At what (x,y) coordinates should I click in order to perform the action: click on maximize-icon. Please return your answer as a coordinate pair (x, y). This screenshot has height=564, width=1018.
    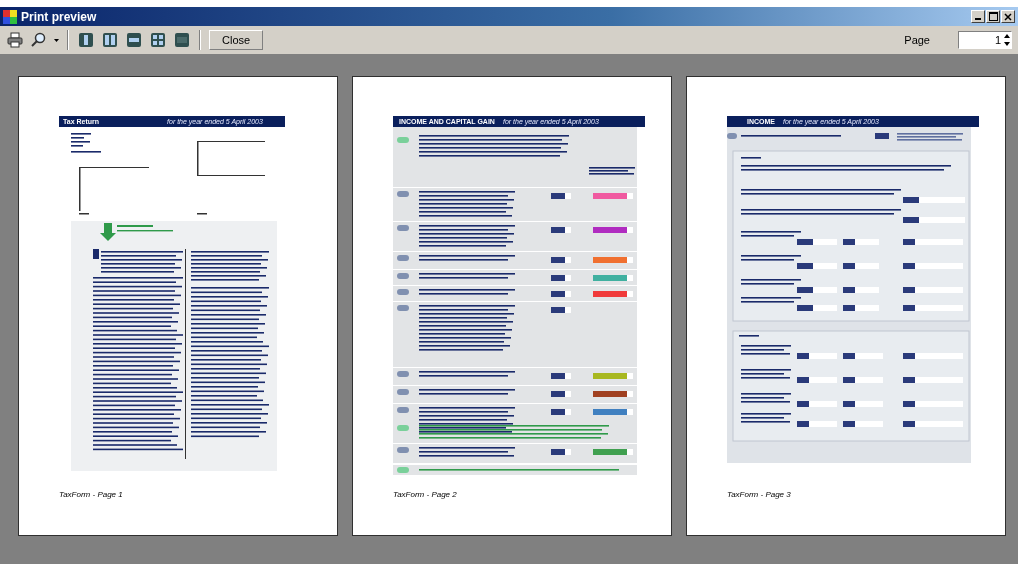
    Looking at the image, I should click on (993, 16).